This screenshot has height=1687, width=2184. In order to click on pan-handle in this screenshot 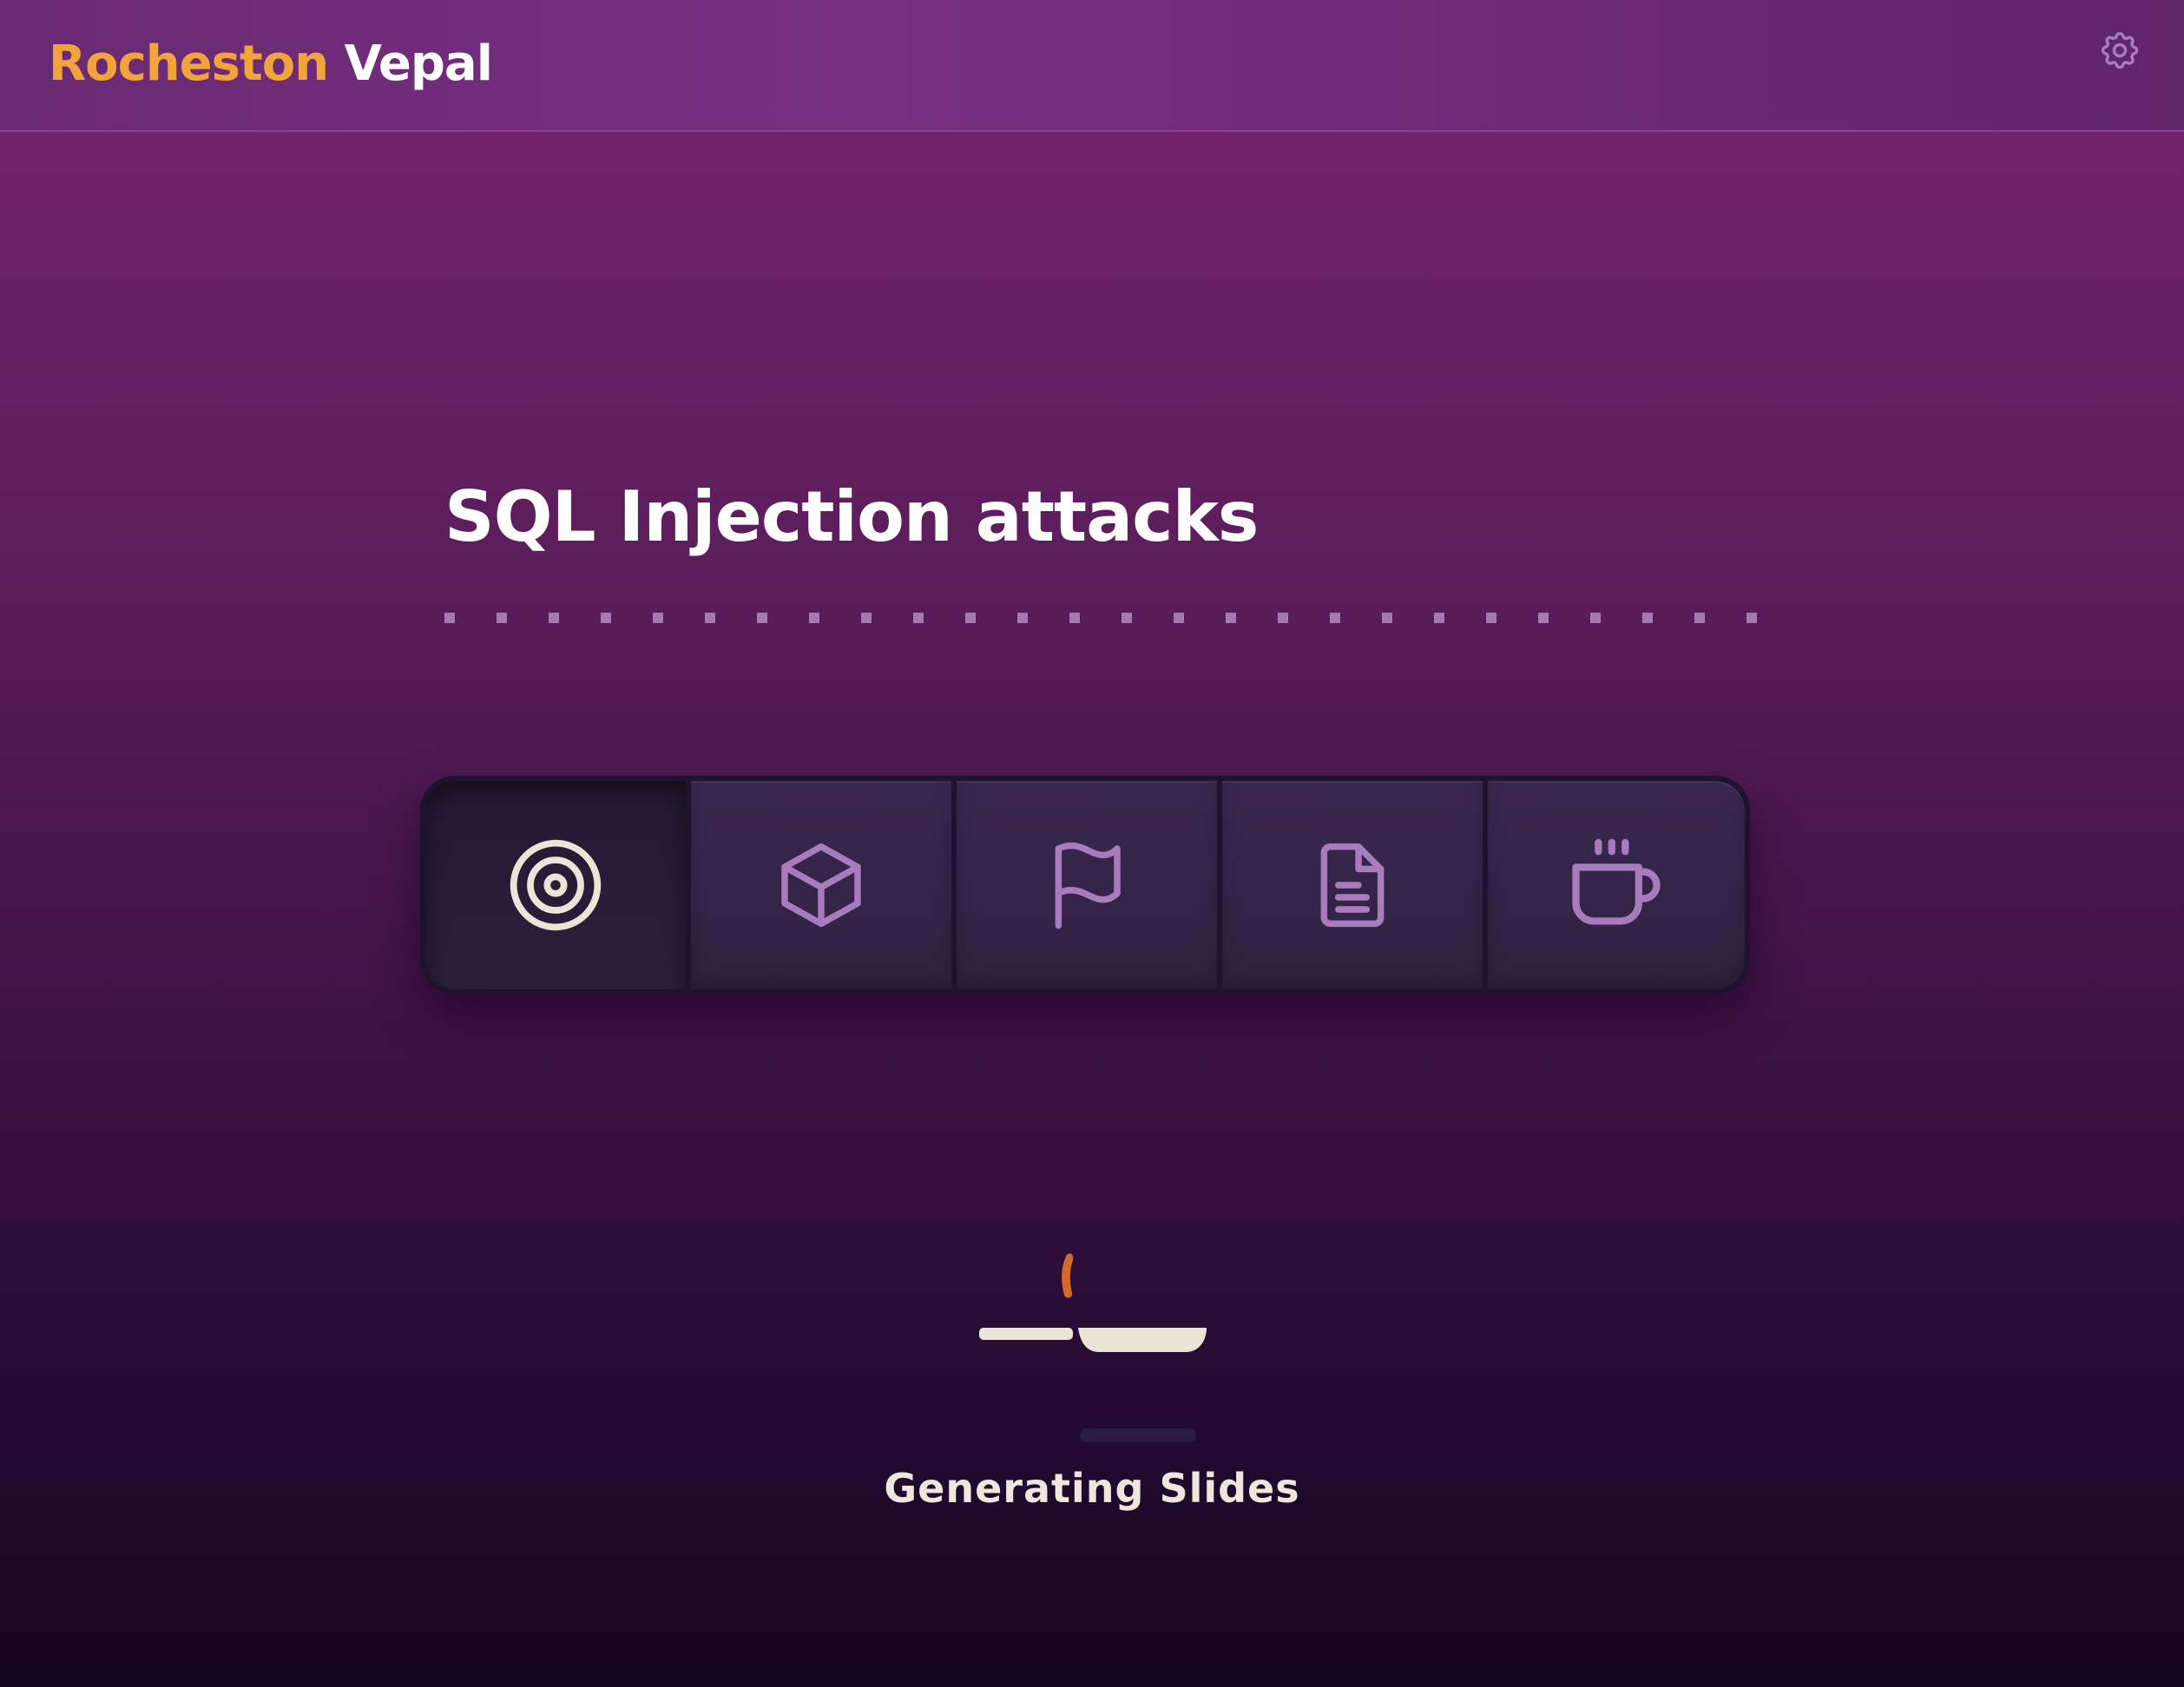, I will do `click(1026, 1334)`.